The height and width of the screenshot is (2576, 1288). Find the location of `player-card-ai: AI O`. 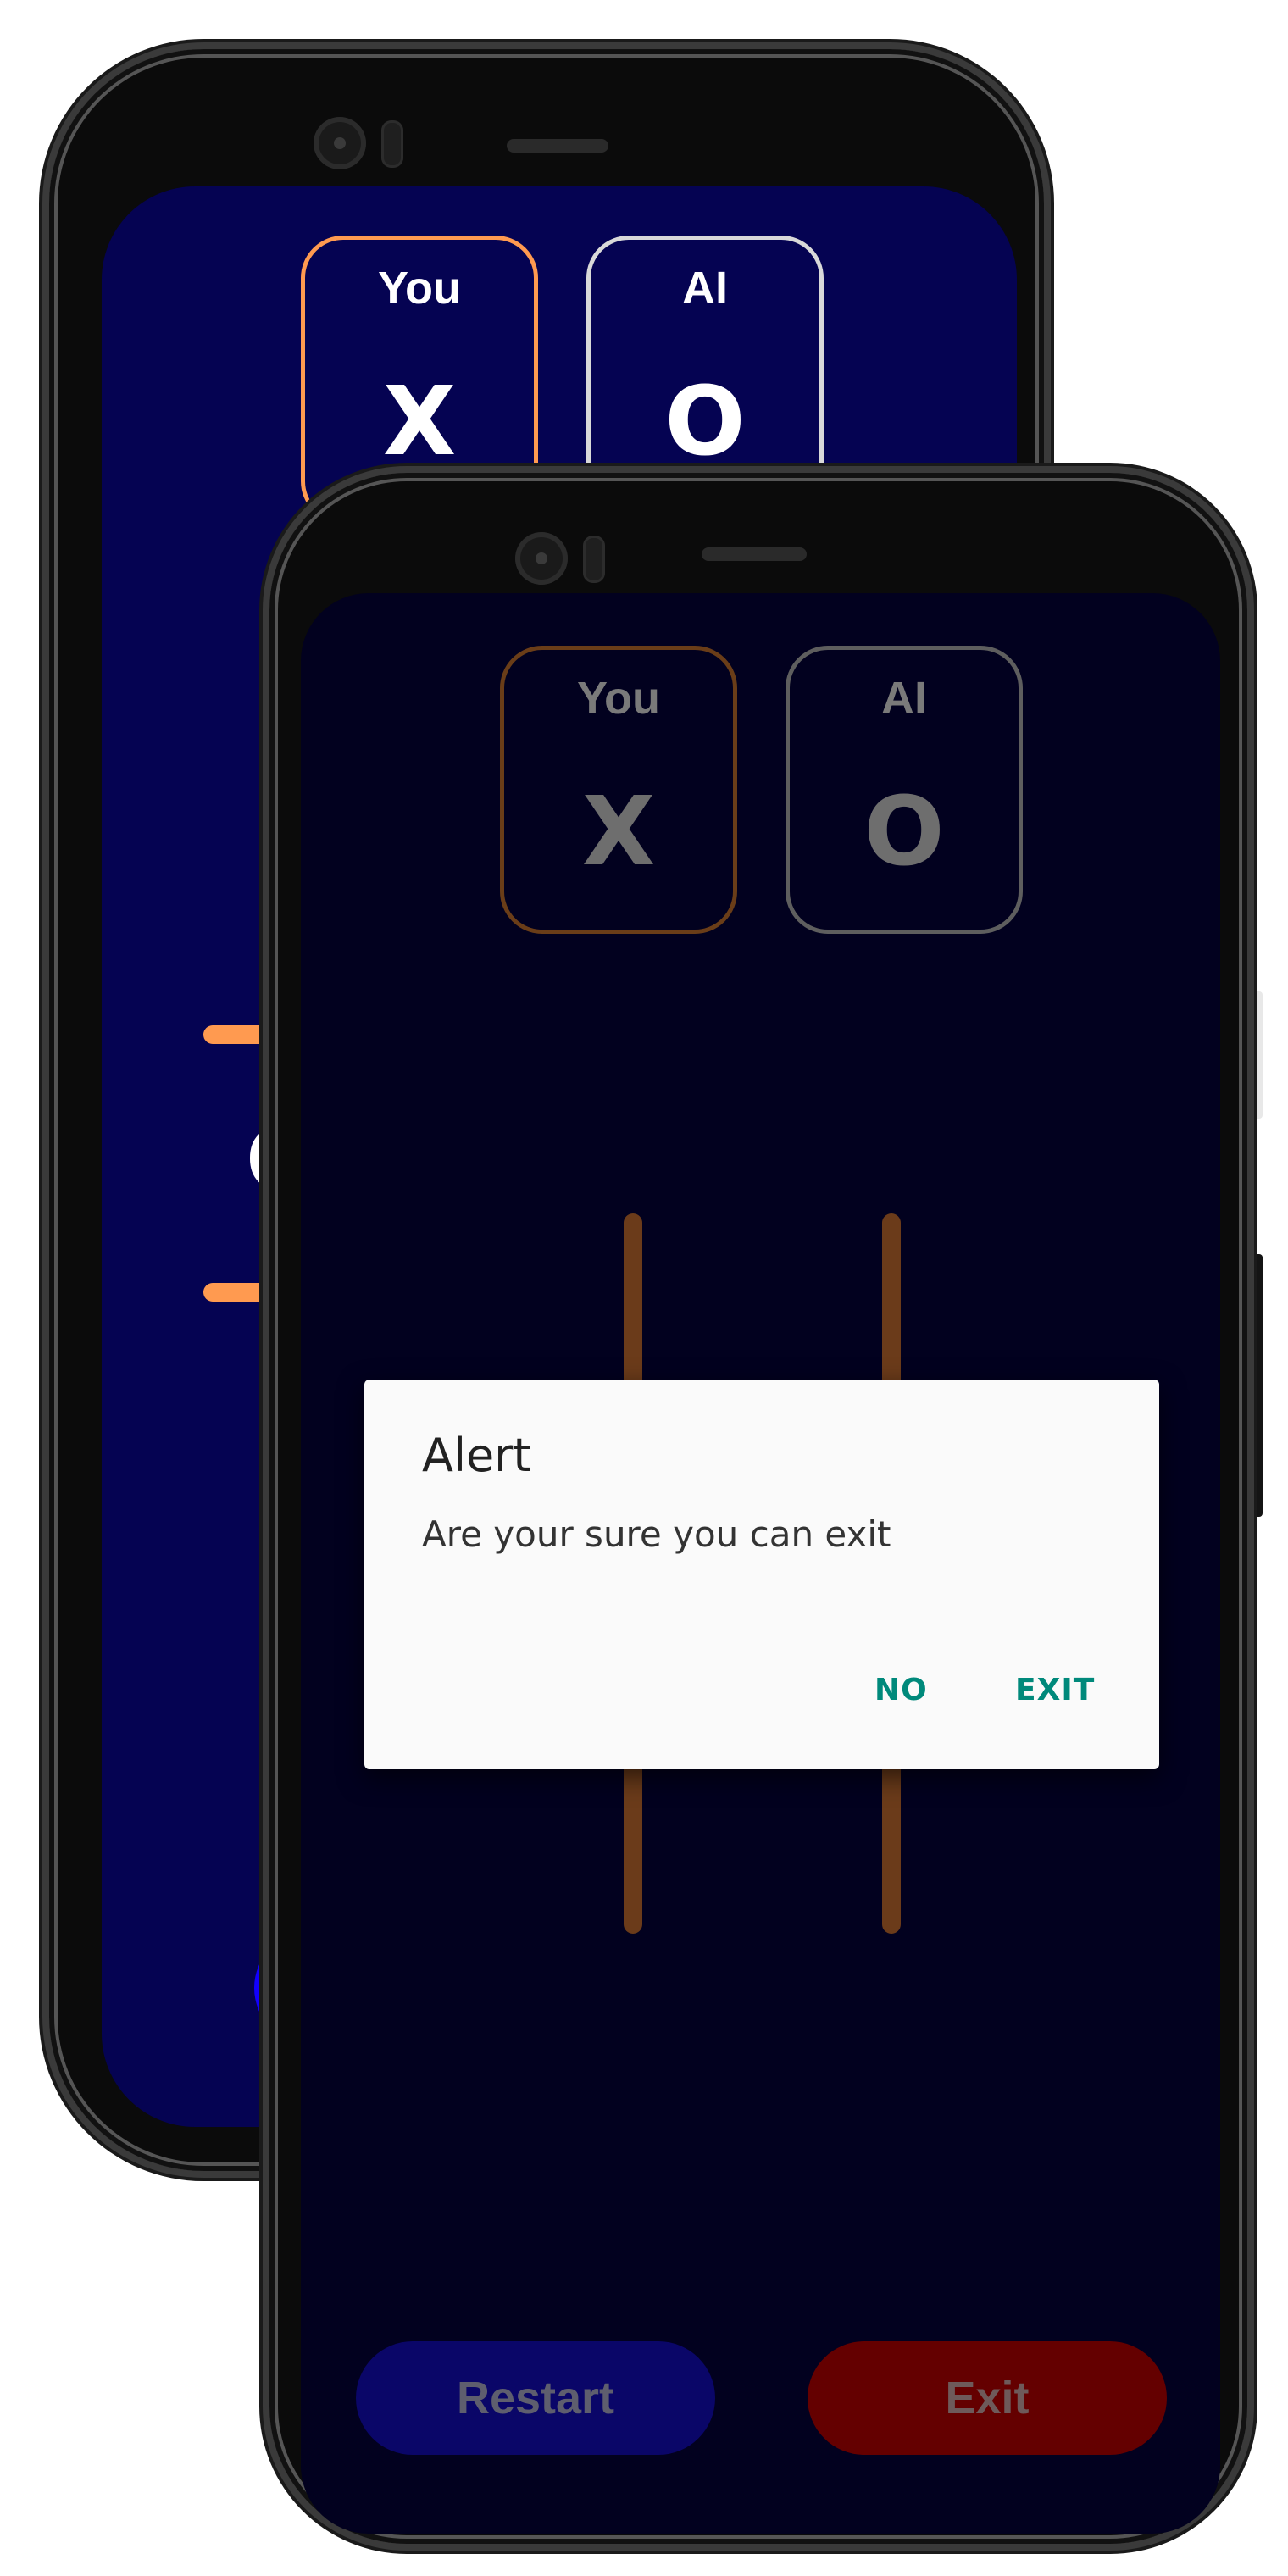

player-card-ai: AI O is located at coordinates (904, 790).